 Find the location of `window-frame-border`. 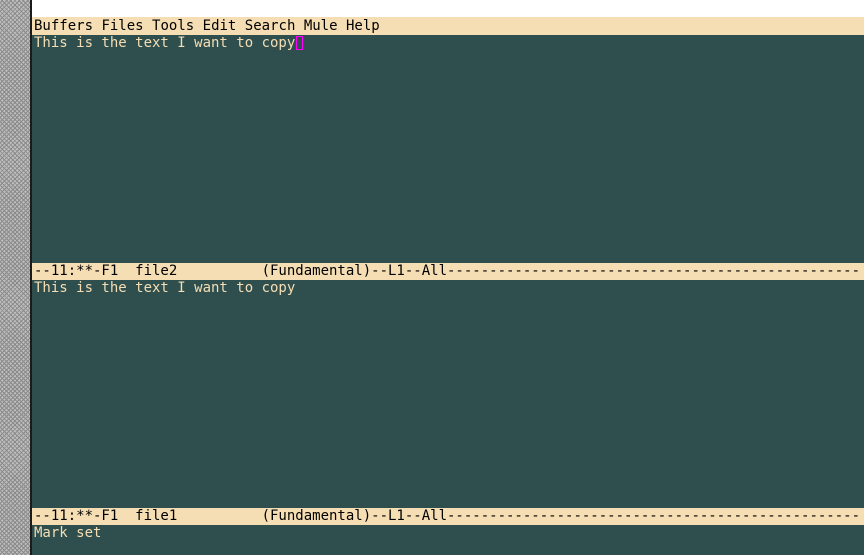

window-frame-border is located at coordinates (15, 277).